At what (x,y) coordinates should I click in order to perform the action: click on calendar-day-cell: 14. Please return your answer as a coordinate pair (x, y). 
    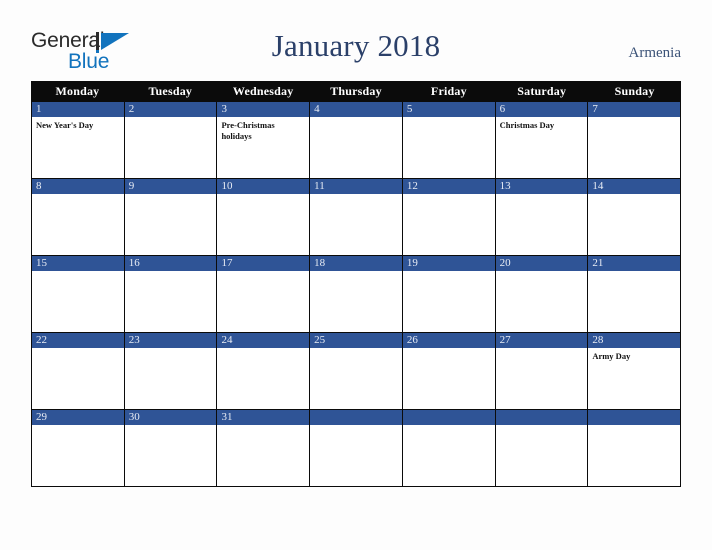
    Looking at the image, I should click on (635, 216).